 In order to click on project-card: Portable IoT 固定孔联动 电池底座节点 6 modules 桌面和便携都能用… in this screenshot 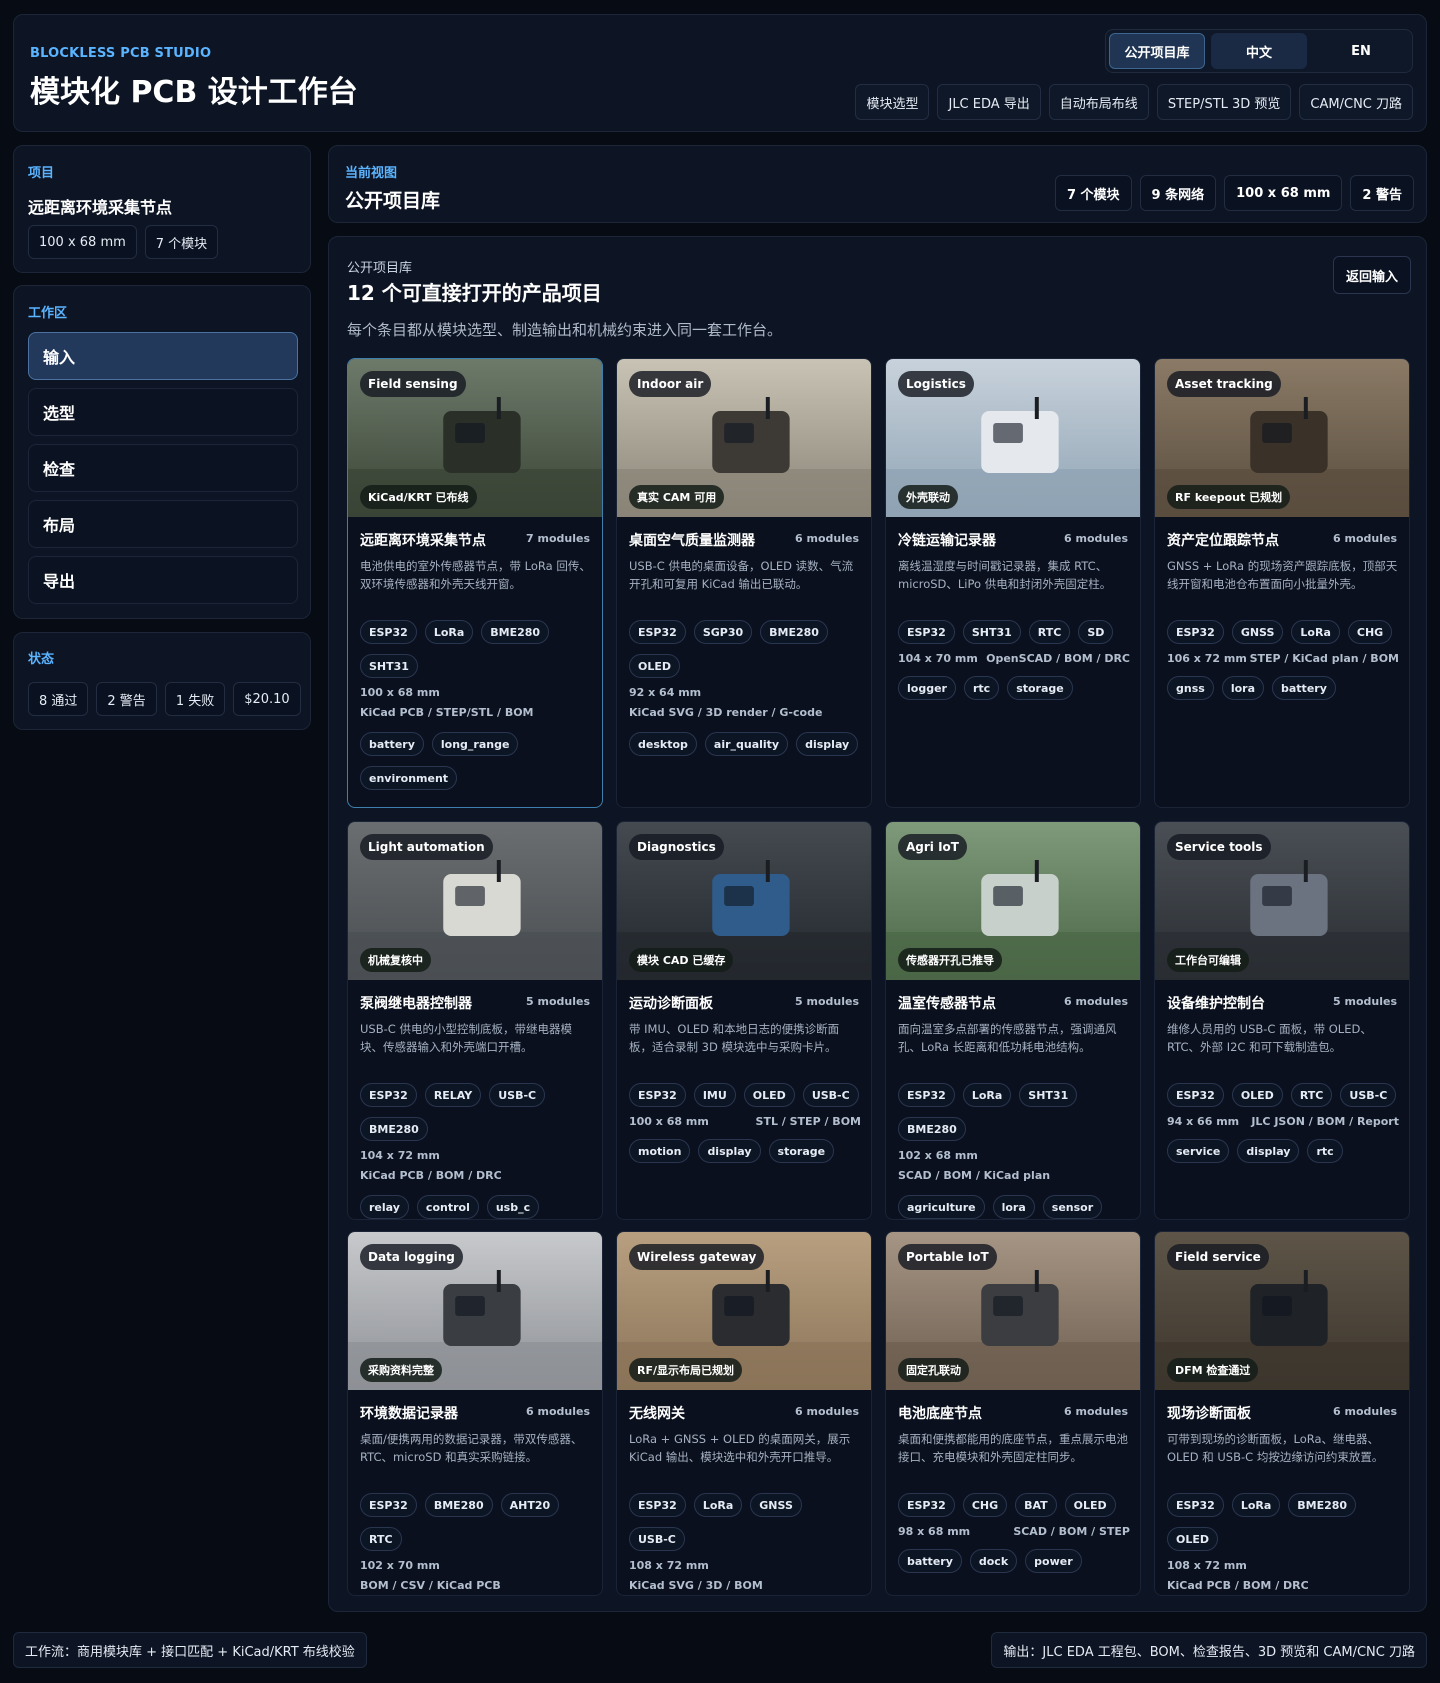, I will do `click(1013, 1413)`.